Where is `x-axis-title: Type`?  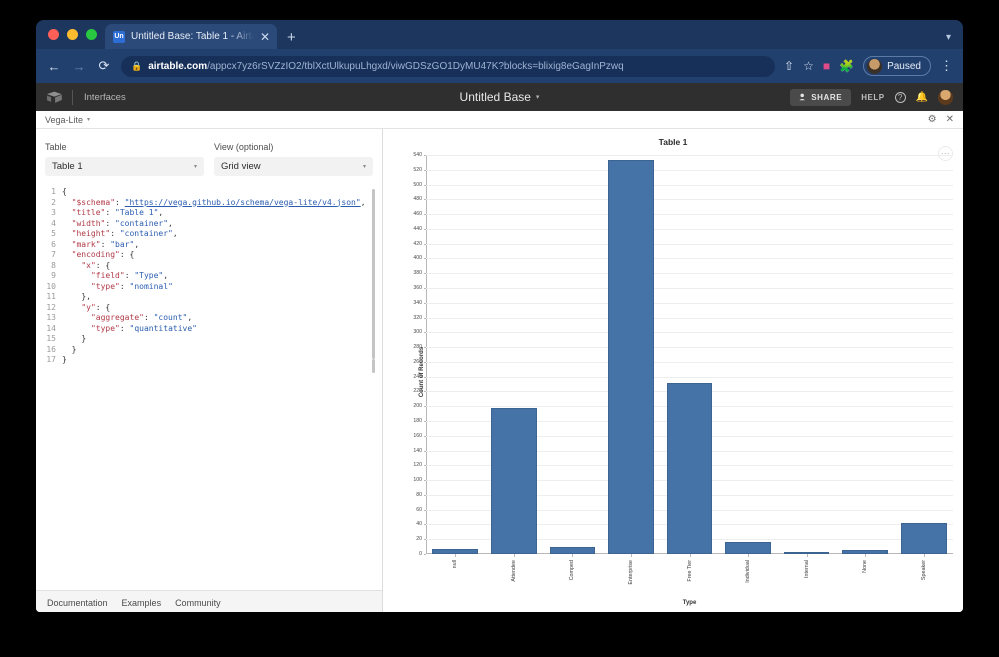 x-axis-title: Type is located at coordinates (689, 603).